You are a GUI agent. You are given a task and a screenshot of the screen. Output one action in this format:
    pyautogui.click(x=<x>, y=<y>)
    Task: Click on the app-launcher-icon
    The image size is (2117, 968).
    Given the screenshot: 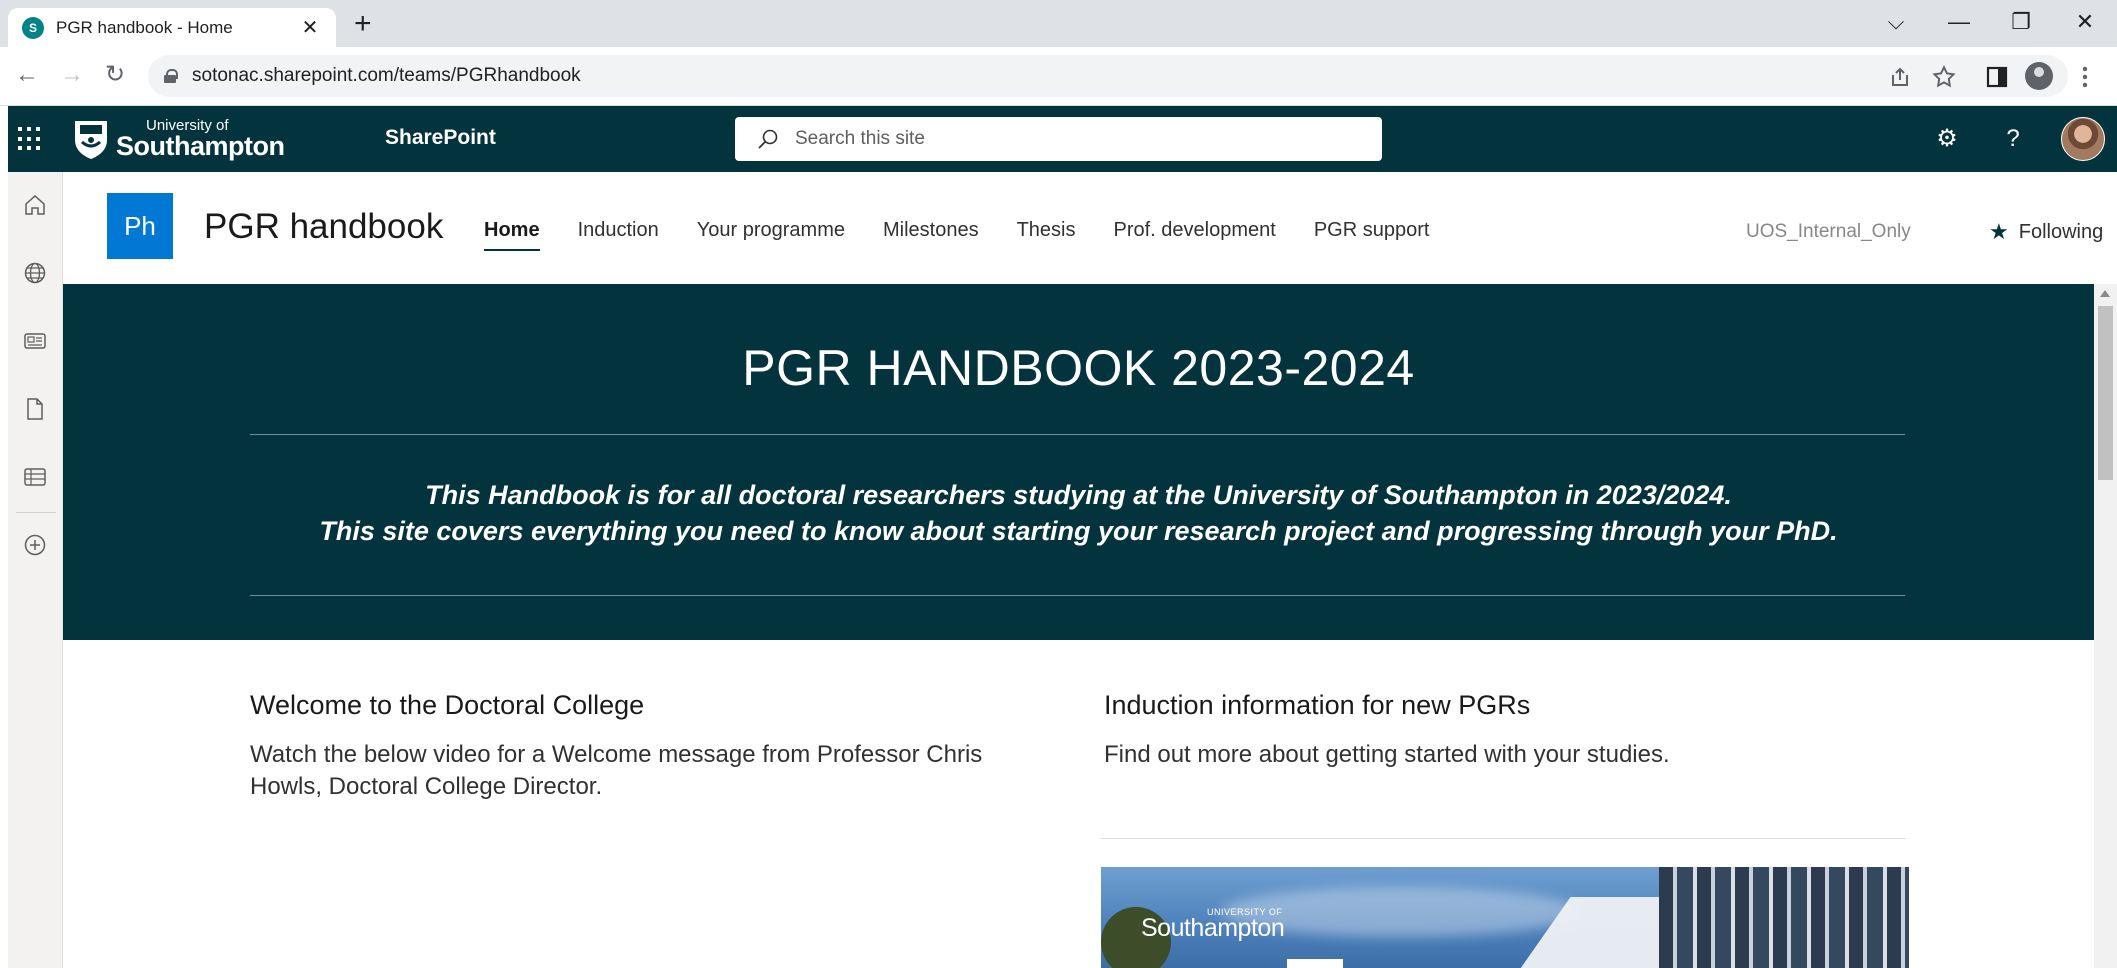 What is the action you would take?
    pyautogui.click(x=30, y=139)
    